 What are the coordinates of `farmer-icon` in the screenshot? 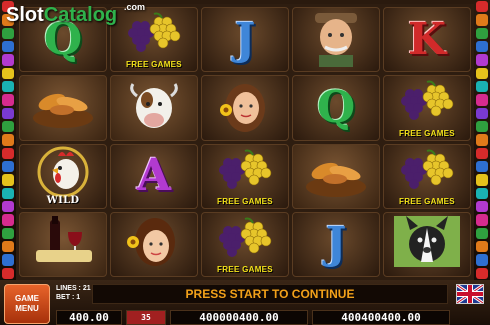 It's located at (336, 39).